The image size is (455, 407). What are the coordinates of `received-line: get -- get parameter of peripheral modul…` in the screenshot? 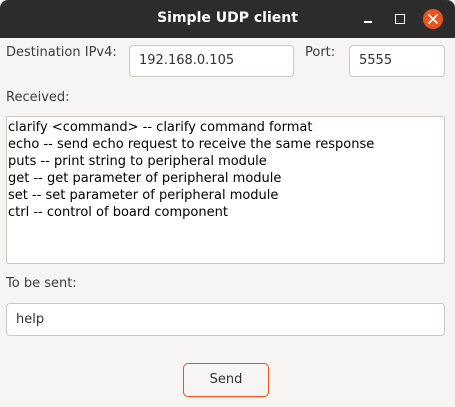 It's located at (145, 178).